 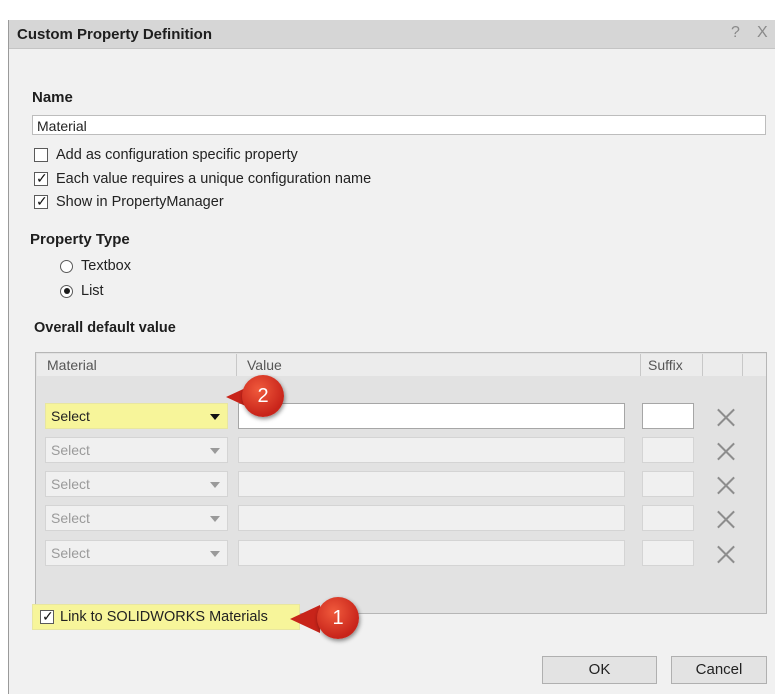 What do you see at coordinates (735, 33) in the screenshot?
I see `help-icon: ?` at bounding box center [735, 33].